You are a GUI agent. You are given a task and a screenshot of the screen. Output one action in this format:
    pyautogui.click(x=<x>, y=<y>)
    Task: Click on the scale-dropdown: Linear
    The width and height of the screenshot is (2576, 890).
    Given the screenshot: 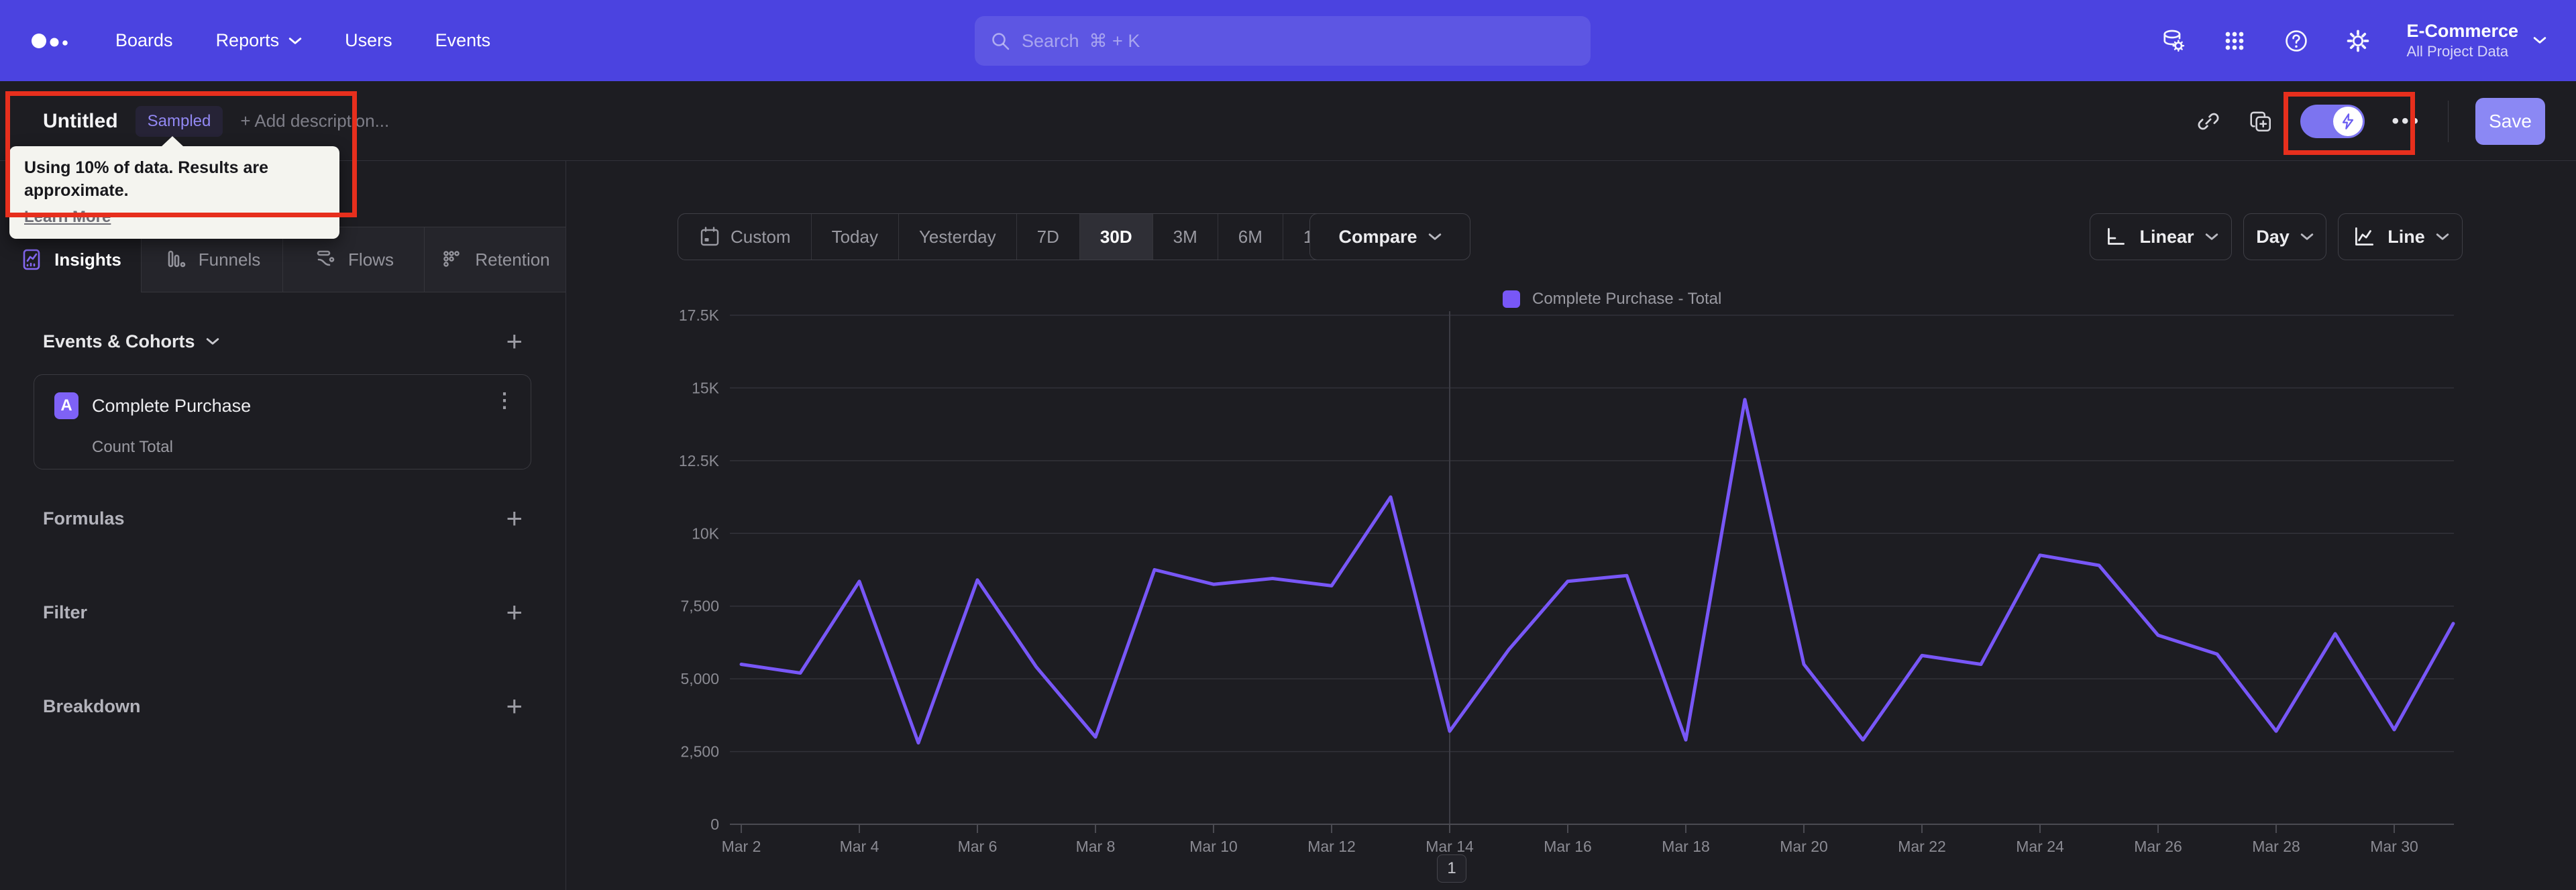 What is the action you would take?
    pyautogui.click(x=2161, y=236)
    